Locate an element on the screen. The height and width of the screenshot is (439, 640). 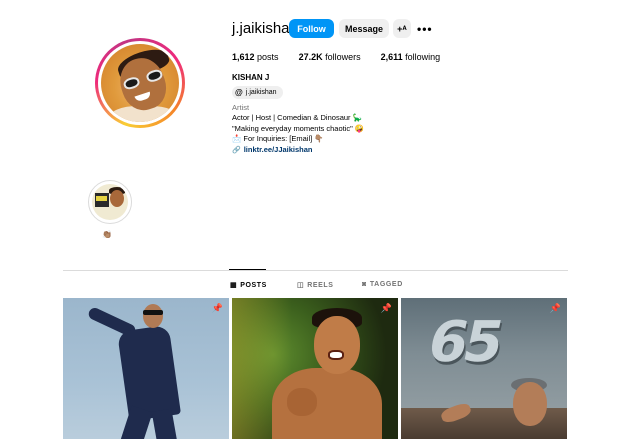
add-person-icon: +ᴬ is located at coordinates (402, 28).